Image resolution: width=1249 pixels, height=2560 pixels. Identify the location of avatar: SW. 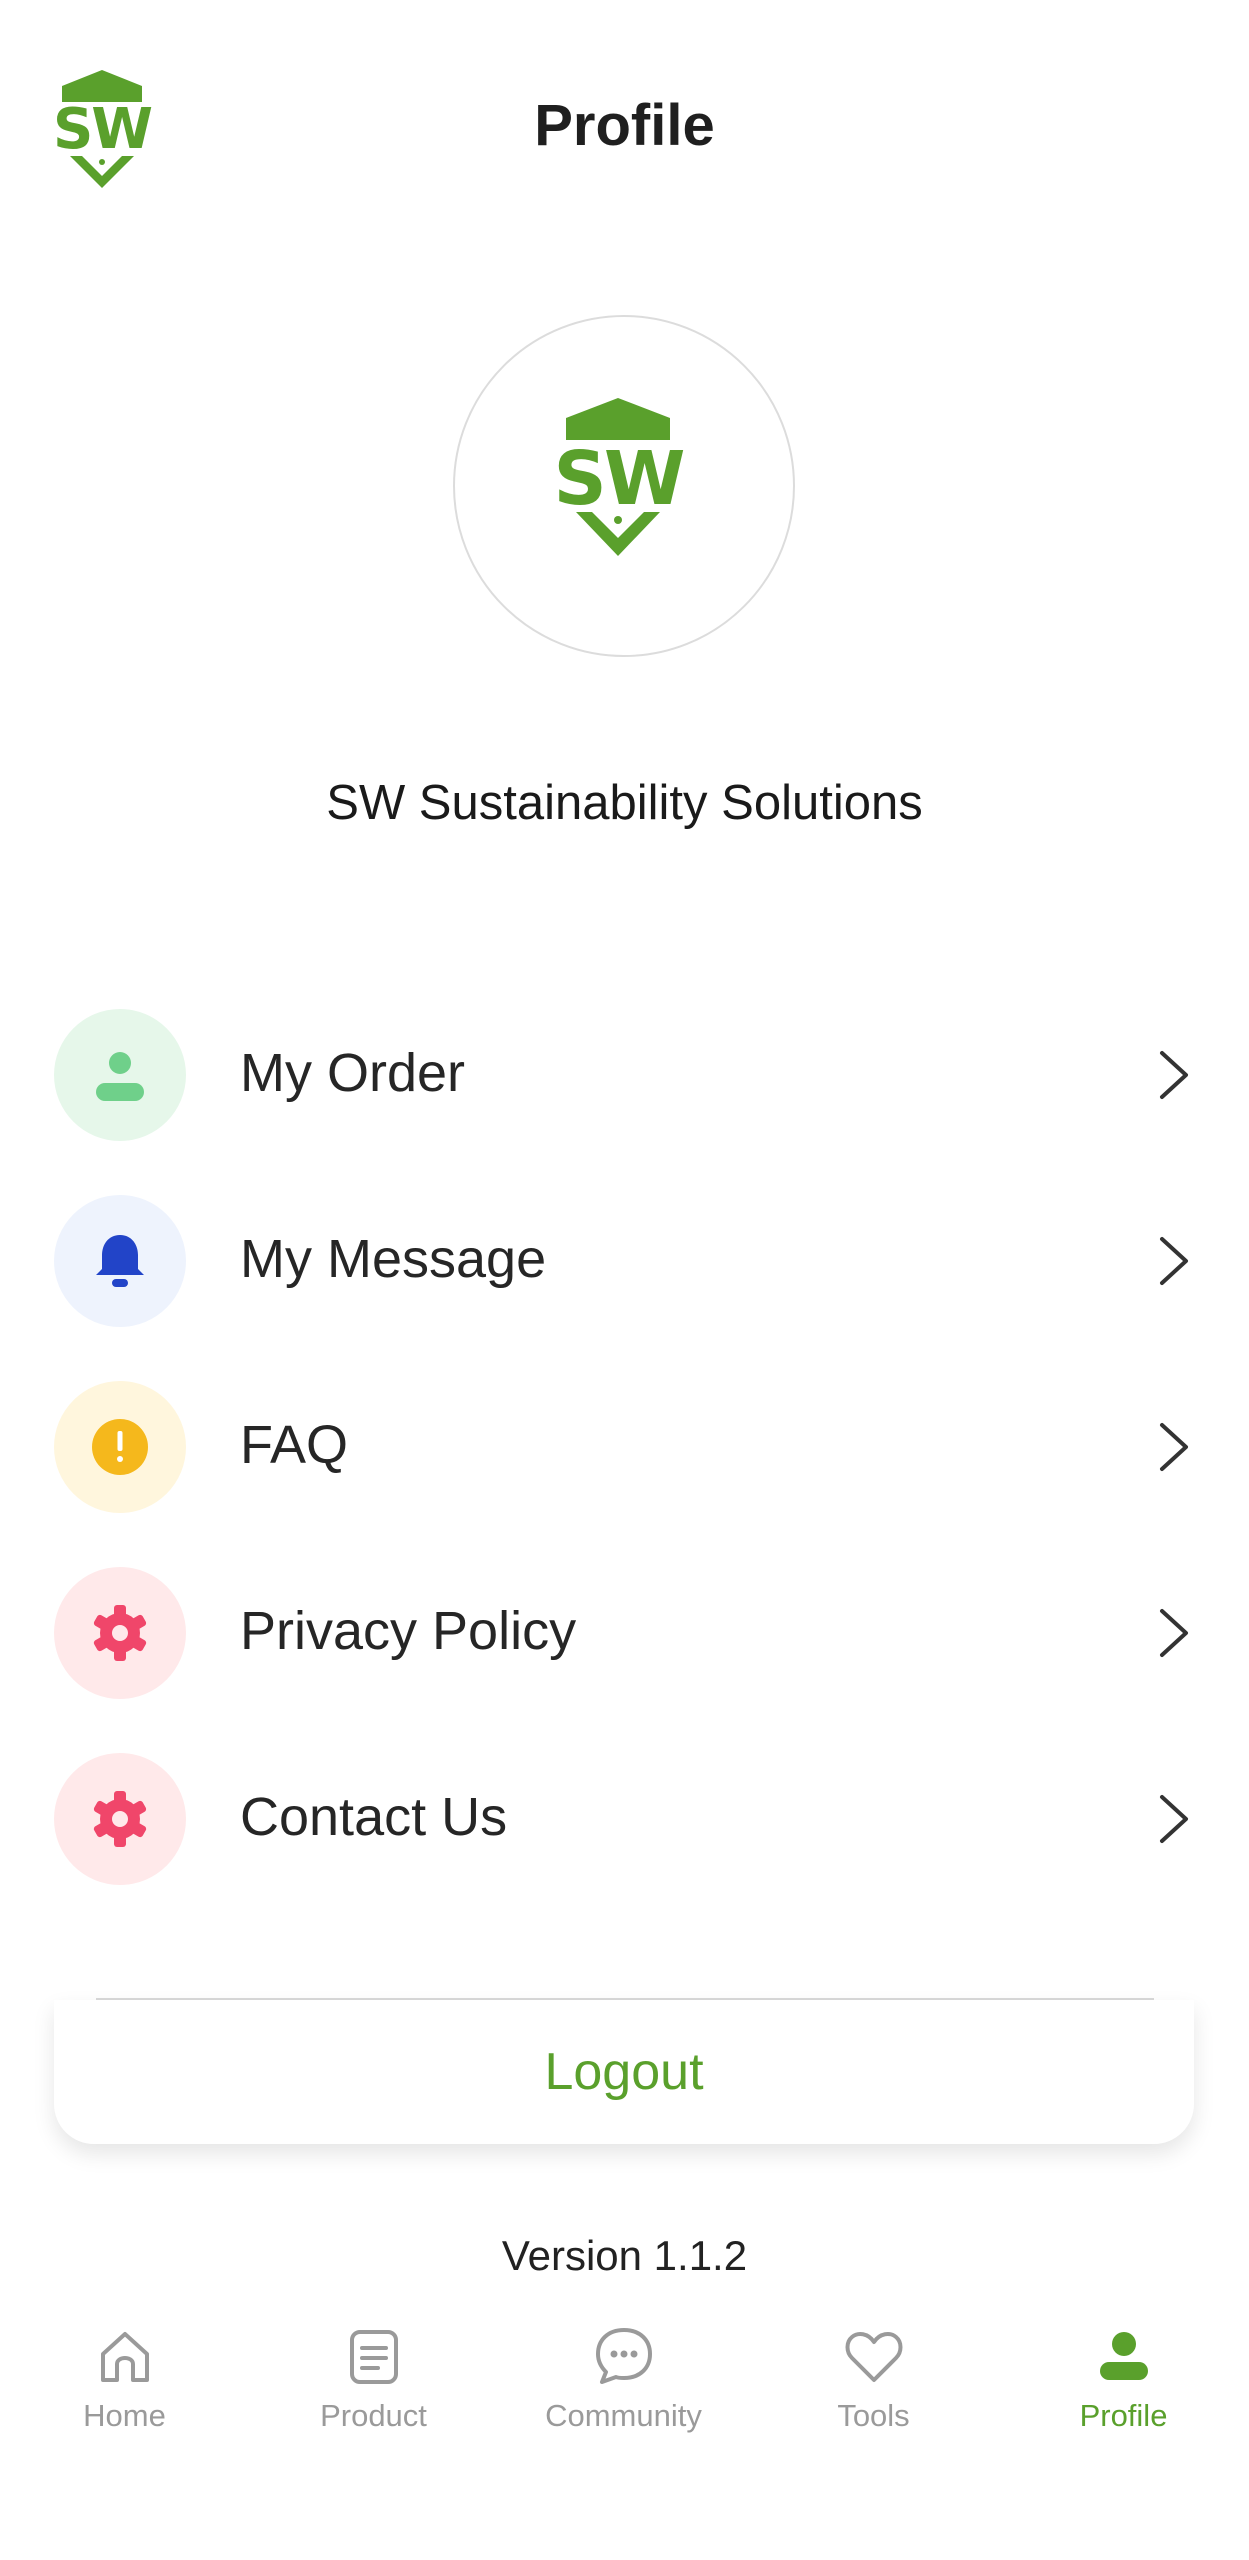
(624, 486).